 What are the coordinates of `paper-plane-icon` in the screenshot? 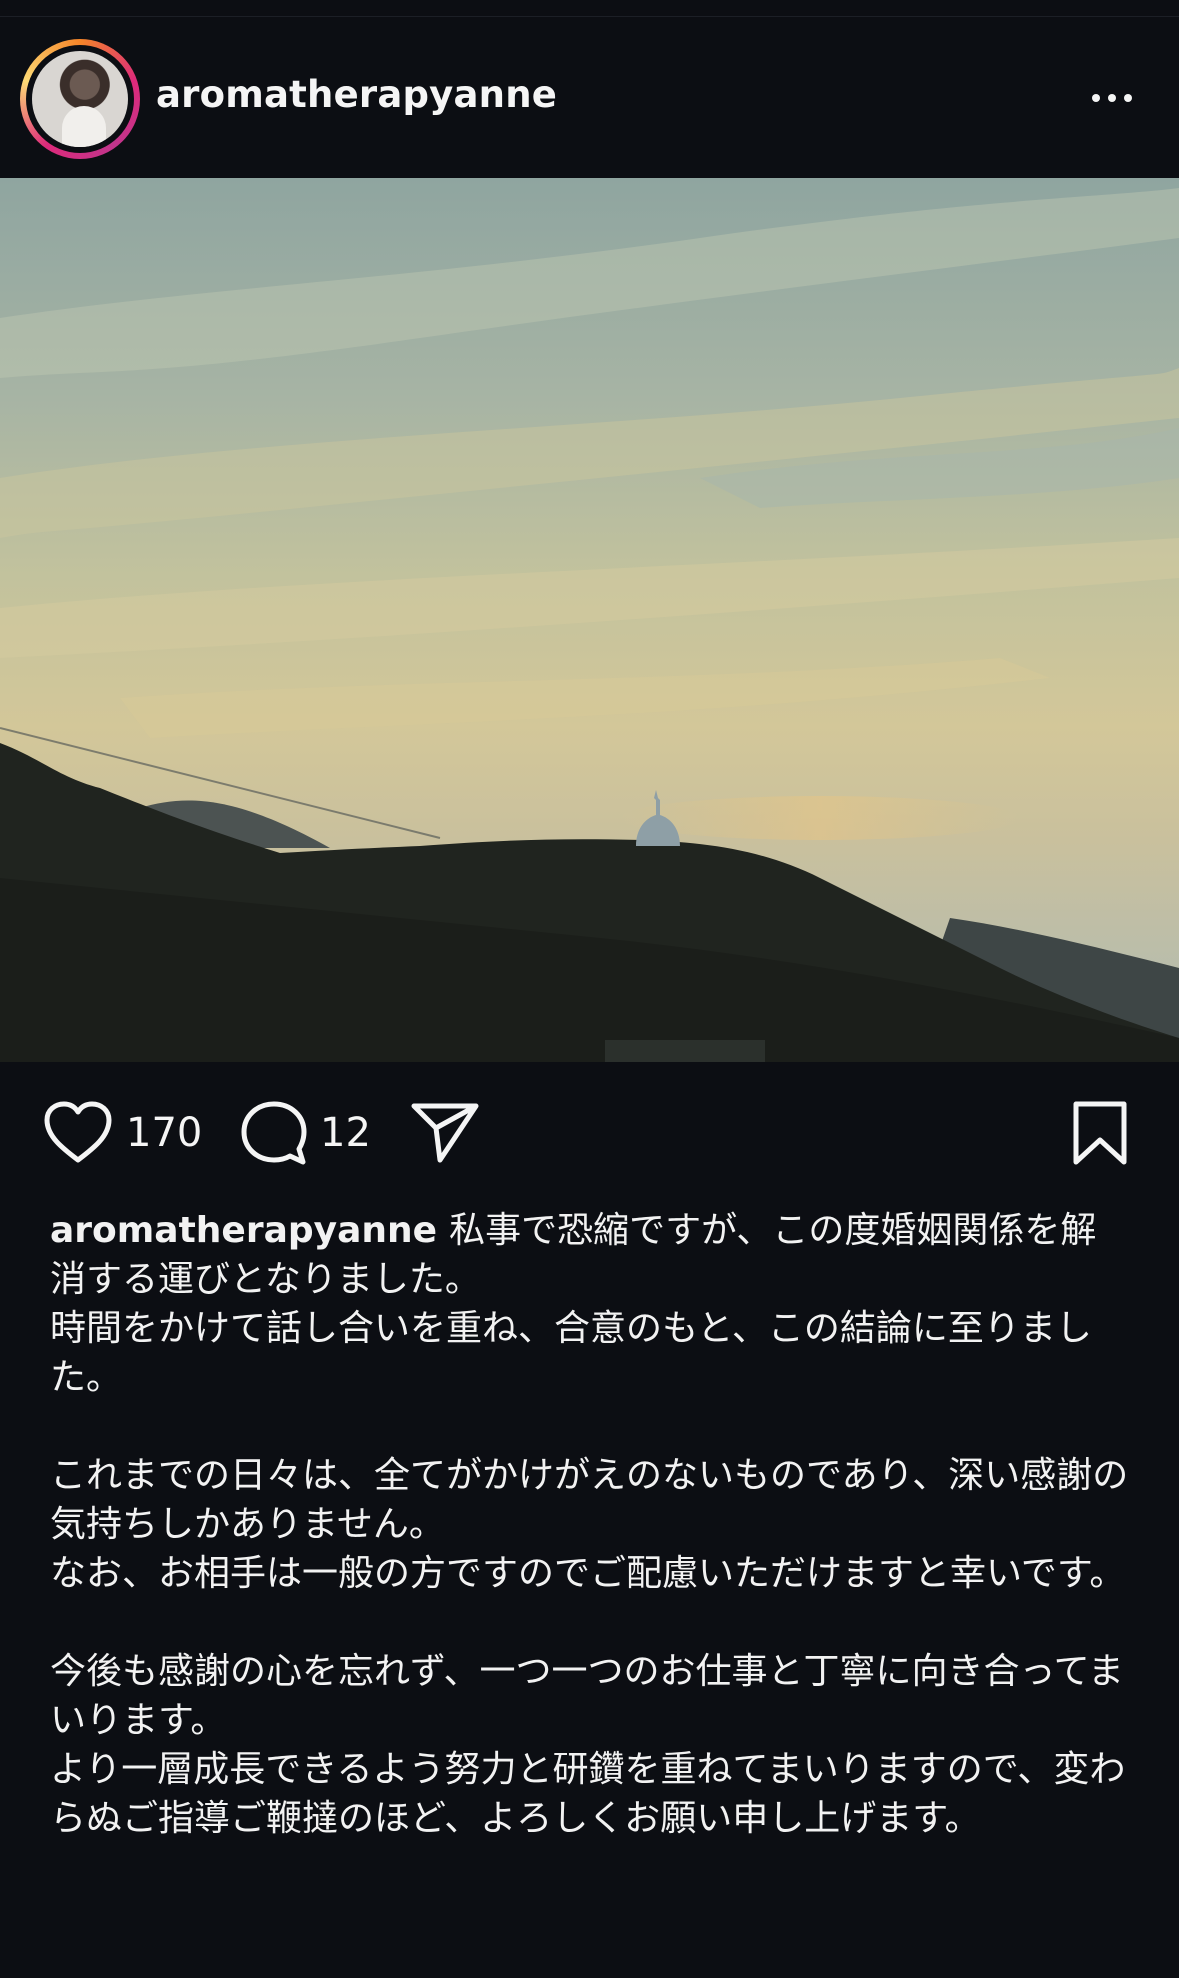 It's located at (445, 1132).